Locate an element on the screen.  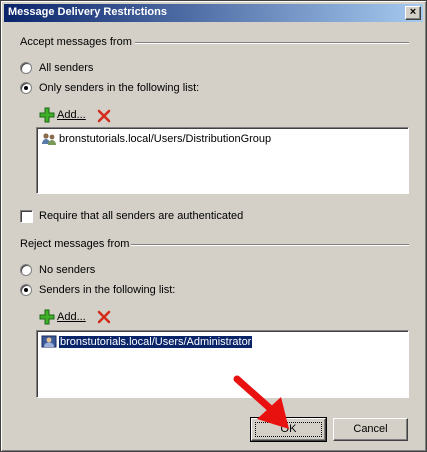
reject-senders-radio is located at coordinates (26, 290).